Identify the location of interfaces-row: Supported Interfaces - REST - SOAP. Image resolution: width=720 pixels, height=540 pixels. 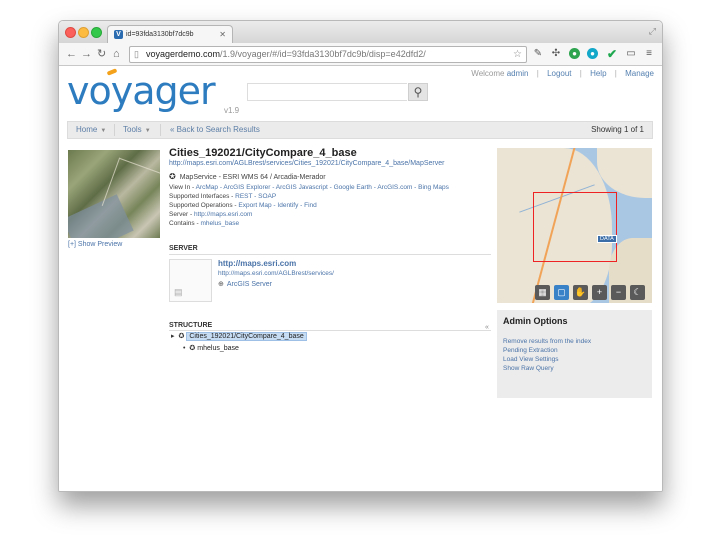
(223, 196).